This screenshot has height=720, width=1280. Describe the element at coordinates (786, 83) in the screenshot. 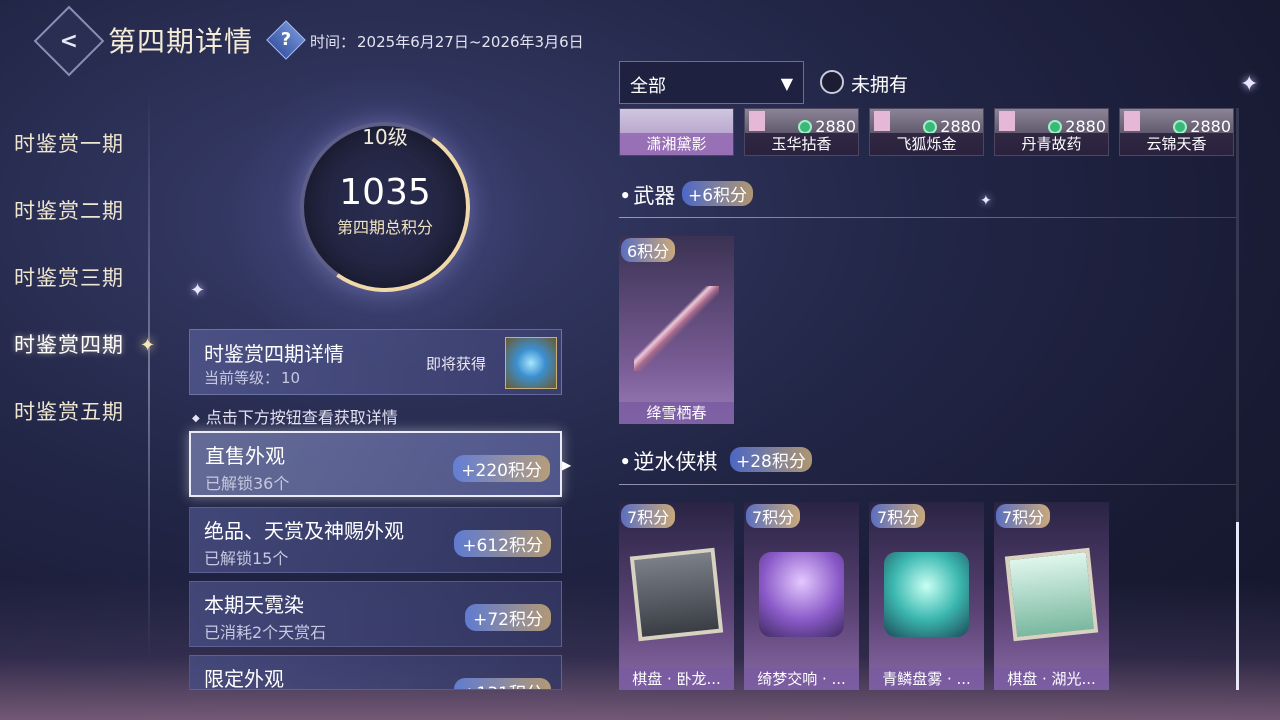

I see `chevron-down-icon: ▼` at that location.